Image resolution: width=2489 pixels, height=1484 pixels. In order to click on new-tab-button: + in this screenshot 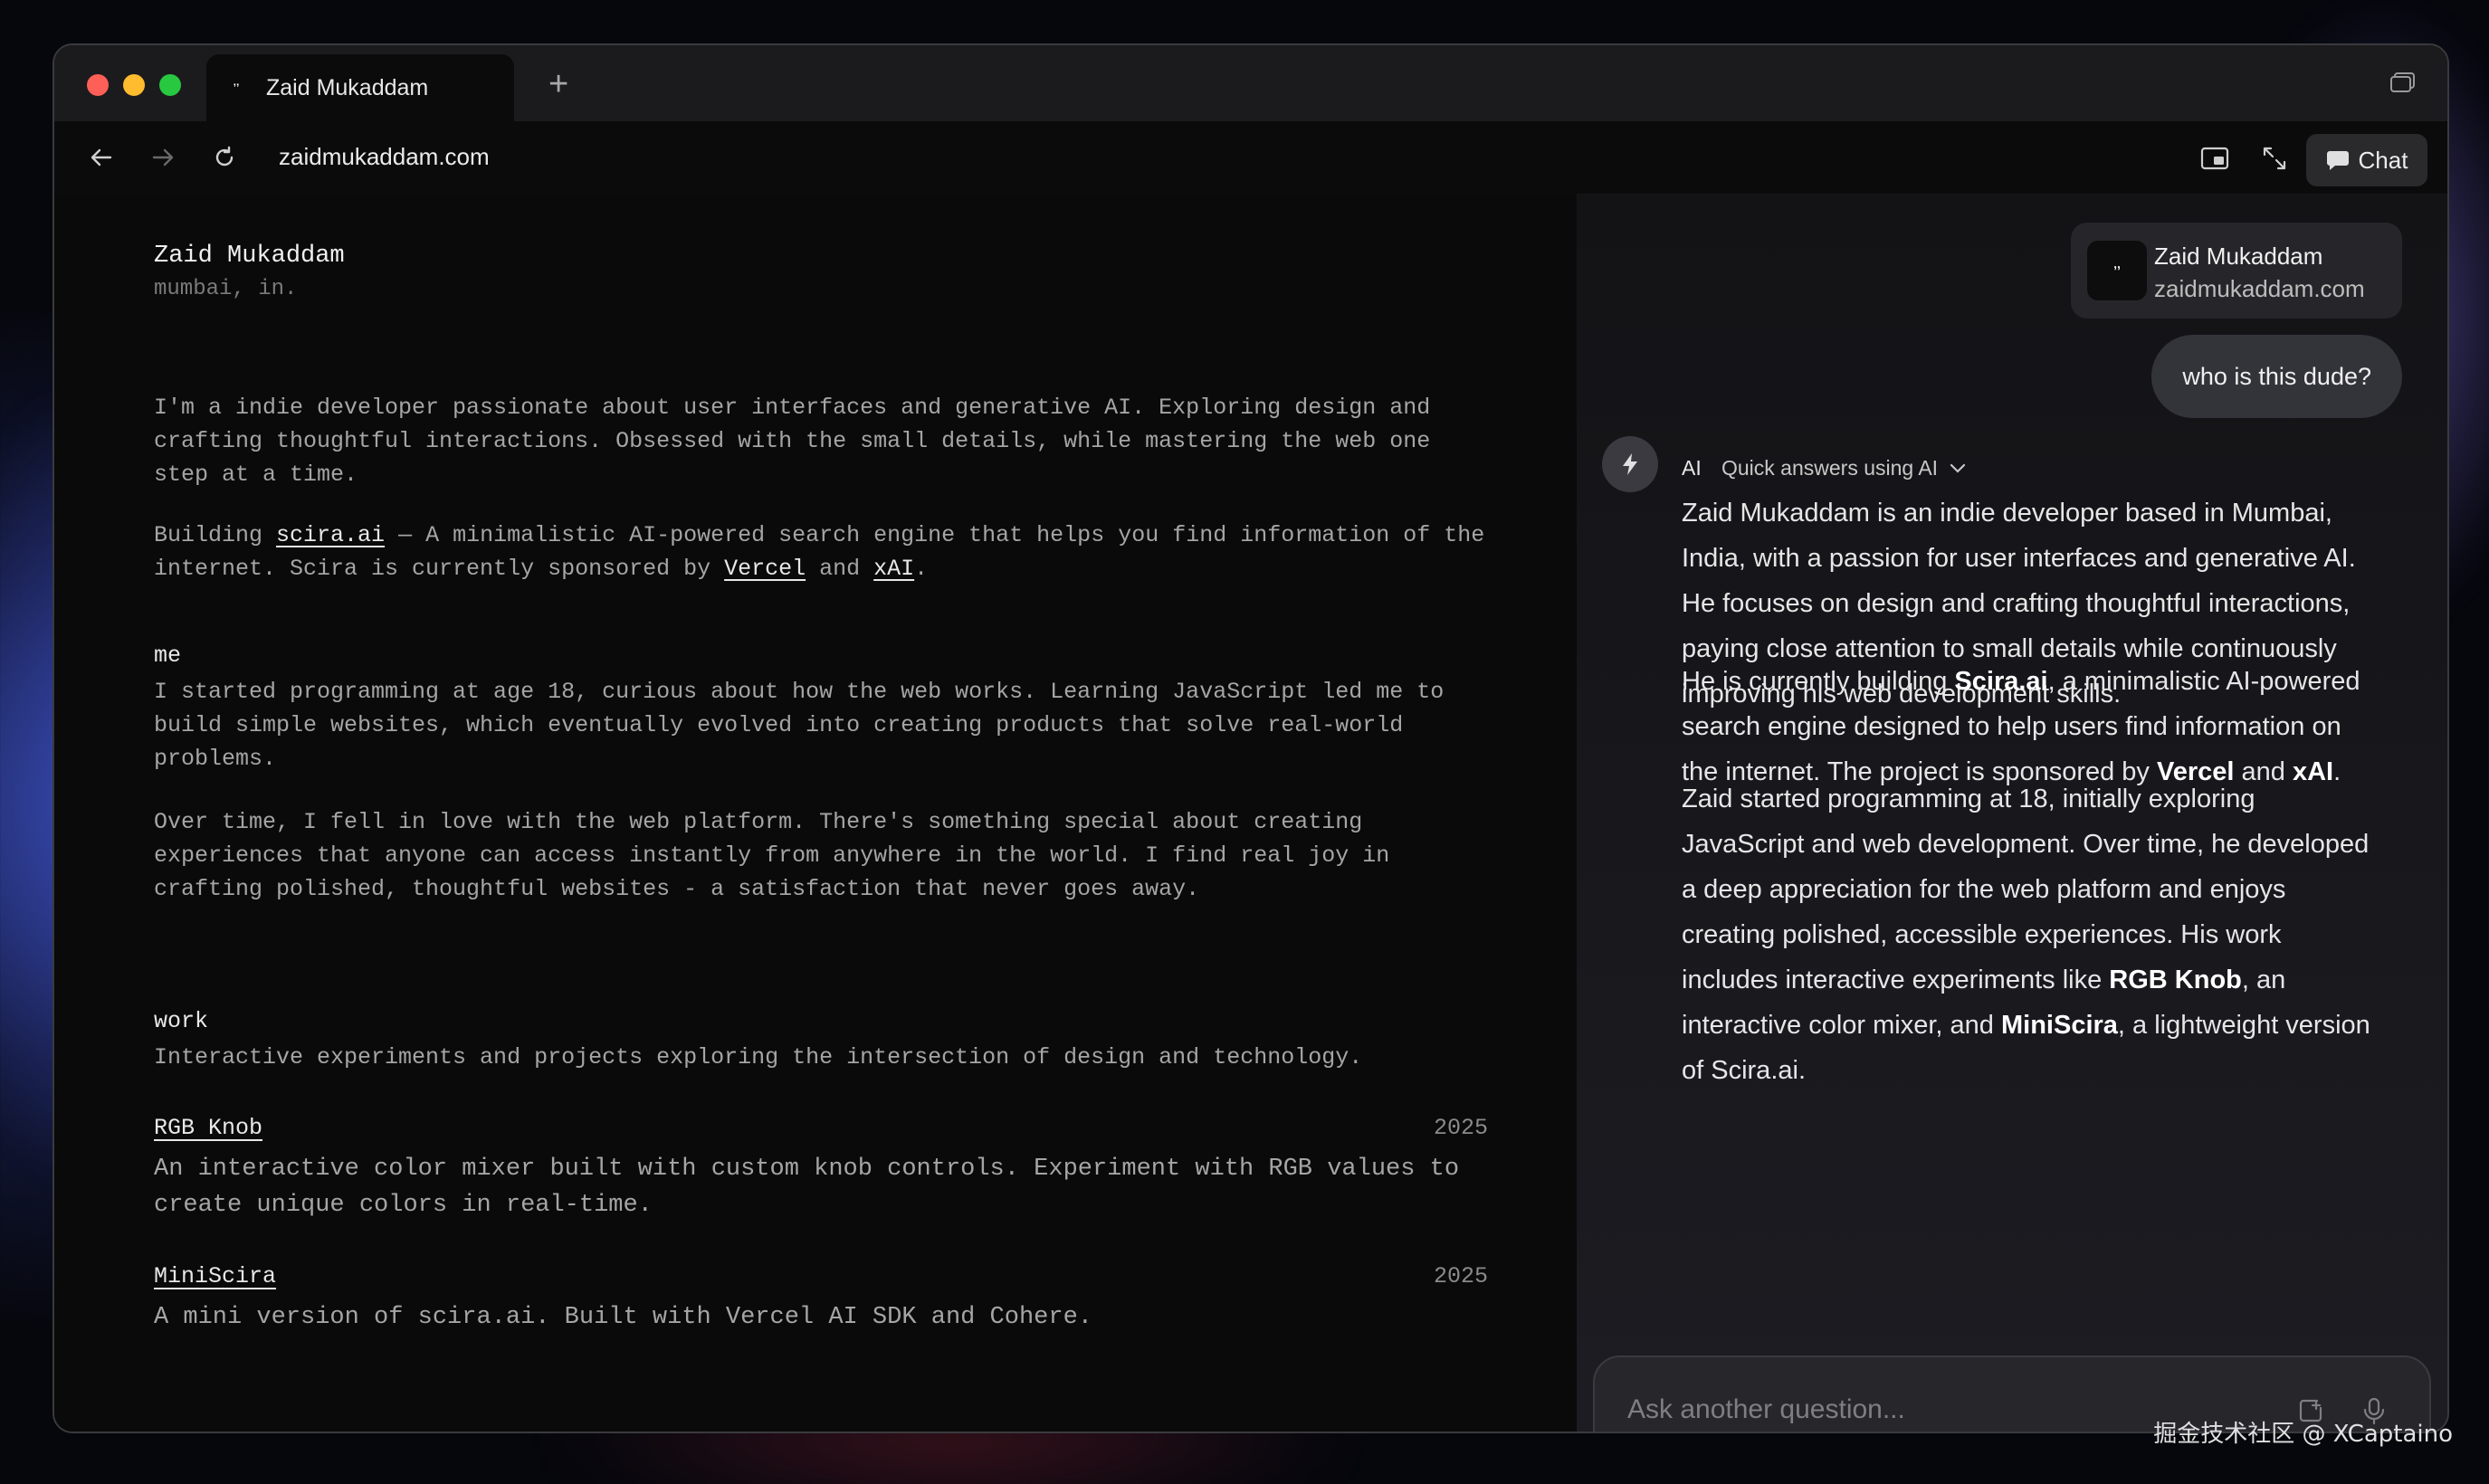, I will do `click(558, 84)`.